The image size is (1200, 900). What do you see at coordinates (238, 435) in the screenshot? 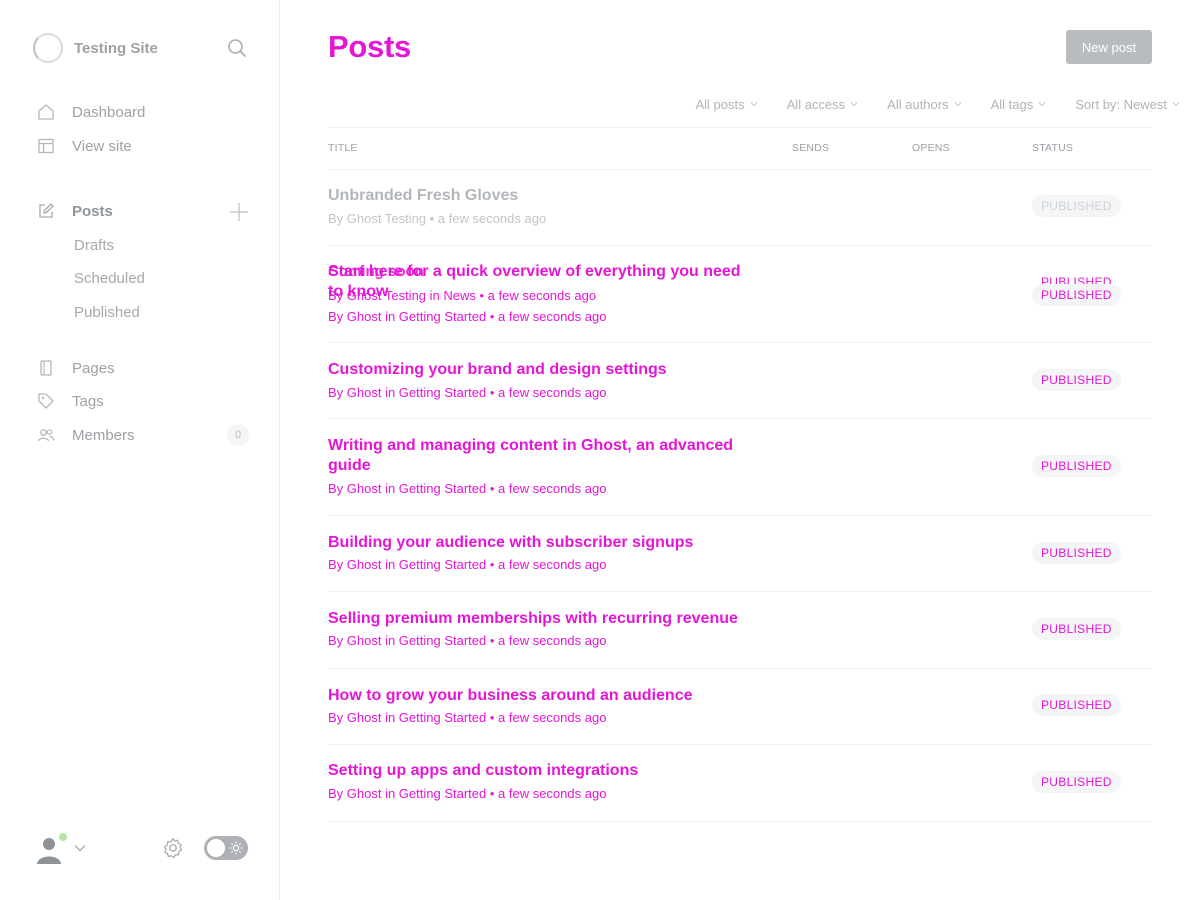
I see `members-count-badge: 0` at bounding box center [238, 435].